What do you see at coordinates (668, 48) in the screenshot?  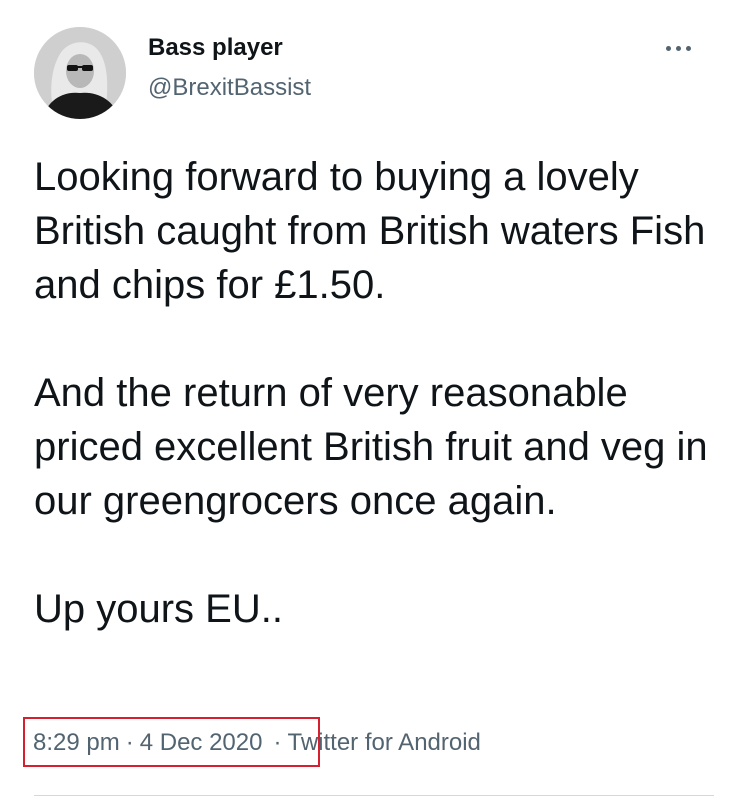 I see `more-horizontal-icon` at bounding box center [668, 48].